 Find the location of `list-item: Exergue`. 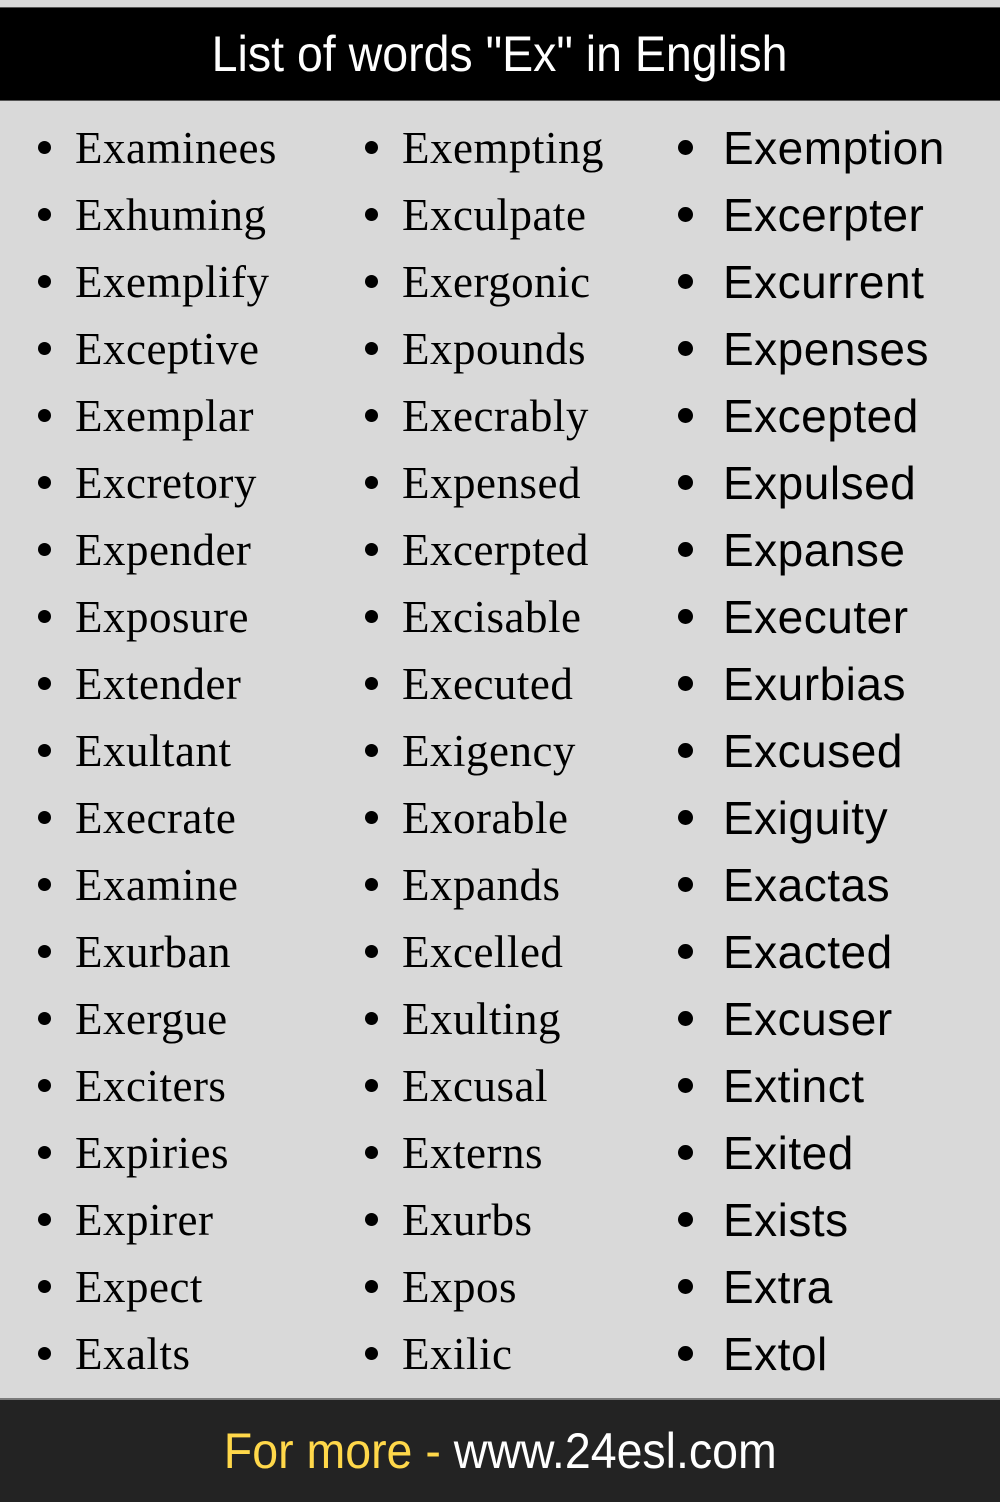

list-item: Exergue is located at coordinates (157, 1018).